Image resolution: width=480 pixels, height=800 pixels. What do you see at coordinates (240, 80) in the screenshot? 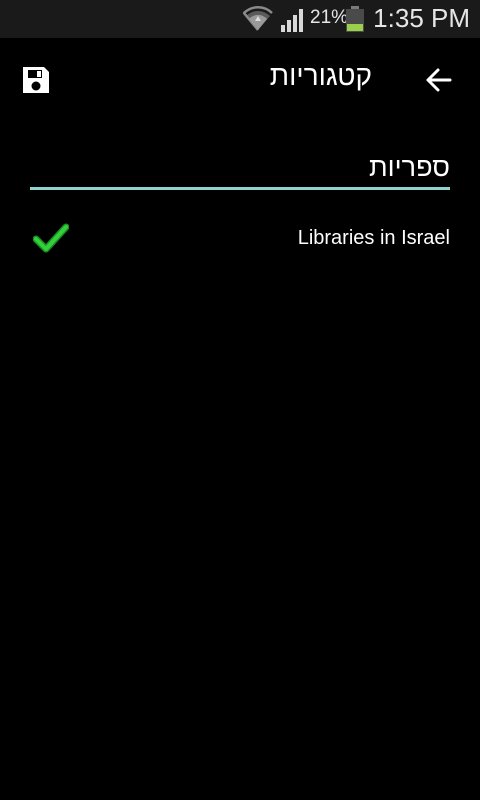
I see `app-bar: קטגוריות` at bounding box center [240, 80].